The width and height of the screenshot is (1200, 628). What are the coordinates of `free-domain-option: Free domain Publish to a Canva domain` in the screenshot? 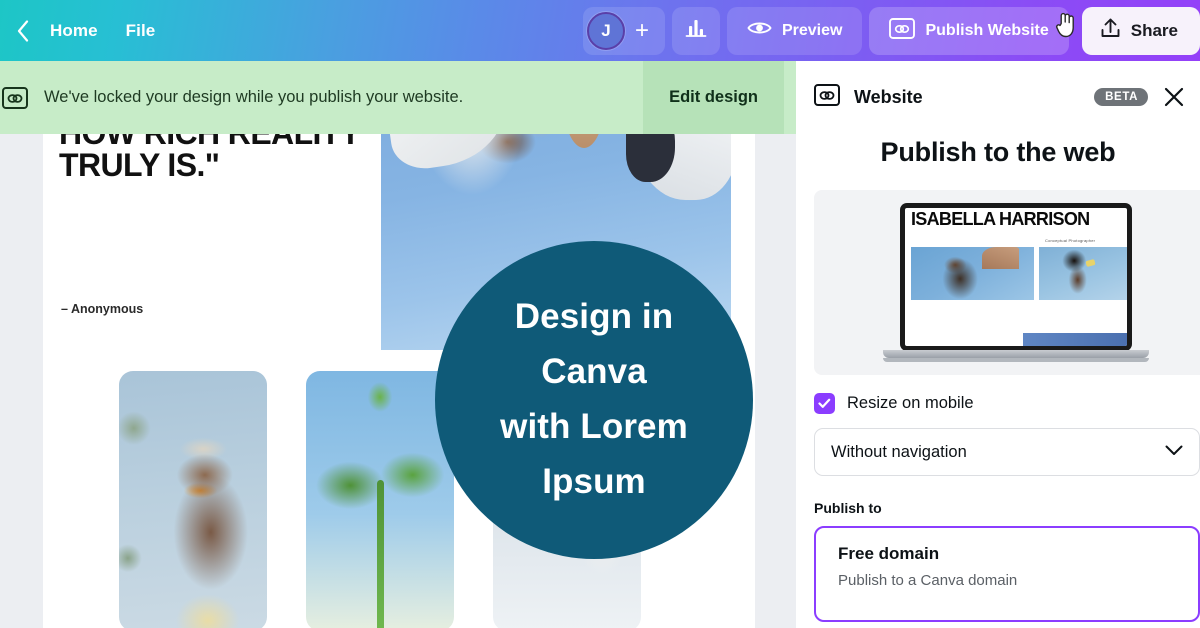 It's located at (1007, 574).